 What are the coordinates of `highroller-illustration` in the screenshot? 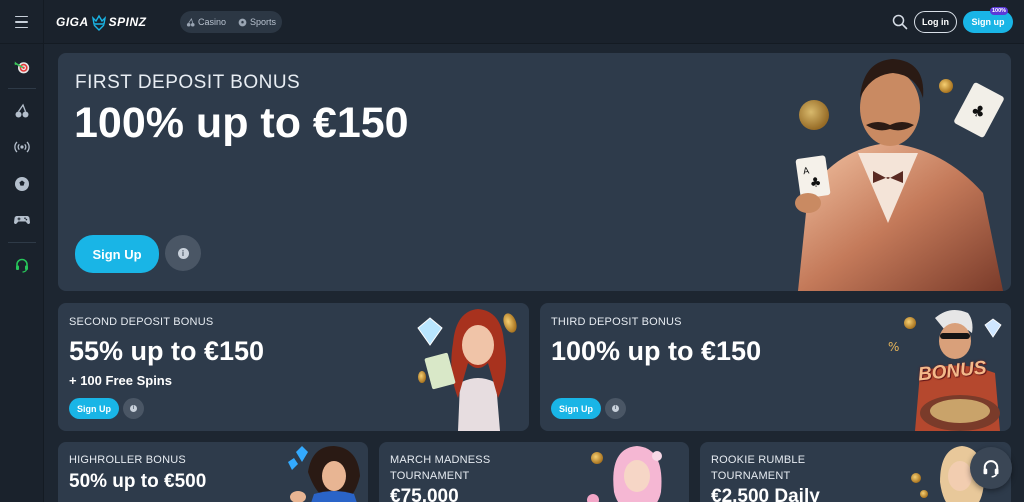 It's located at (324, 474).